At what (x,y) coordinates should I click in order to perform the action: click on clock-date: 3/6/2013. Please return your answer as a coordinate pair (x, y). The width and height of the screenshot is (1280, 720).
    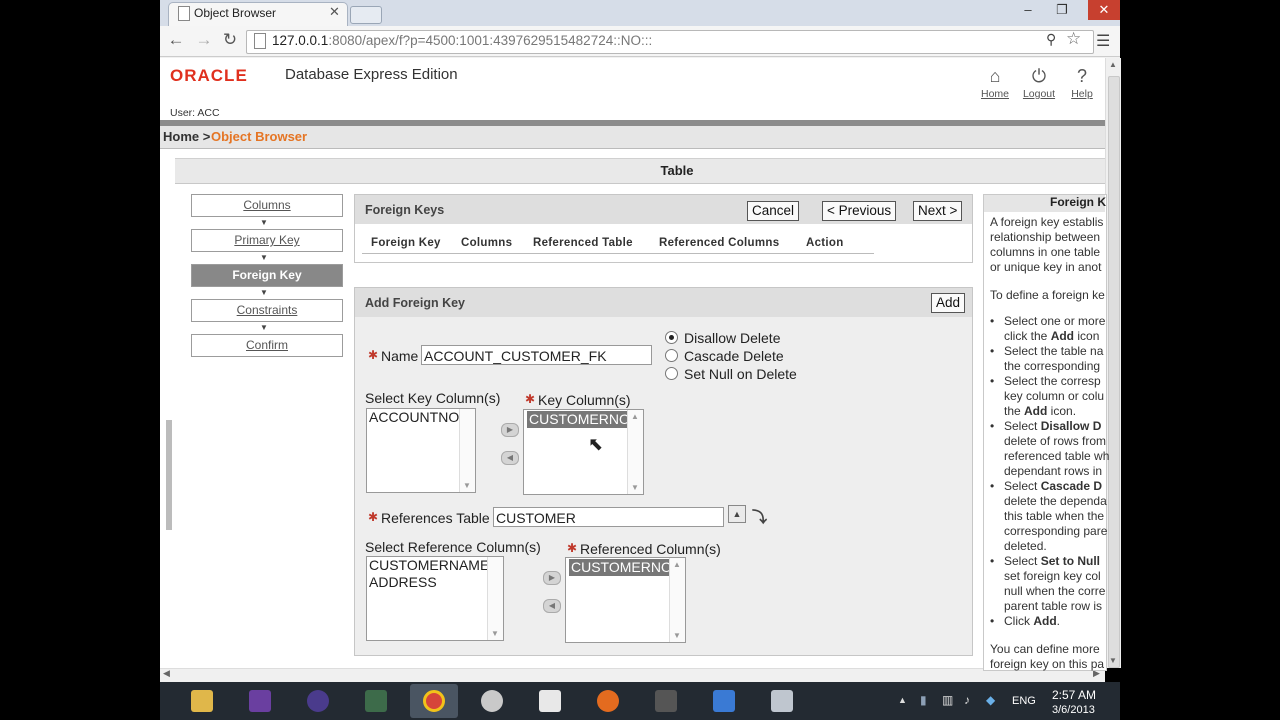
    Looking at the image, I should click on (1073, 710).